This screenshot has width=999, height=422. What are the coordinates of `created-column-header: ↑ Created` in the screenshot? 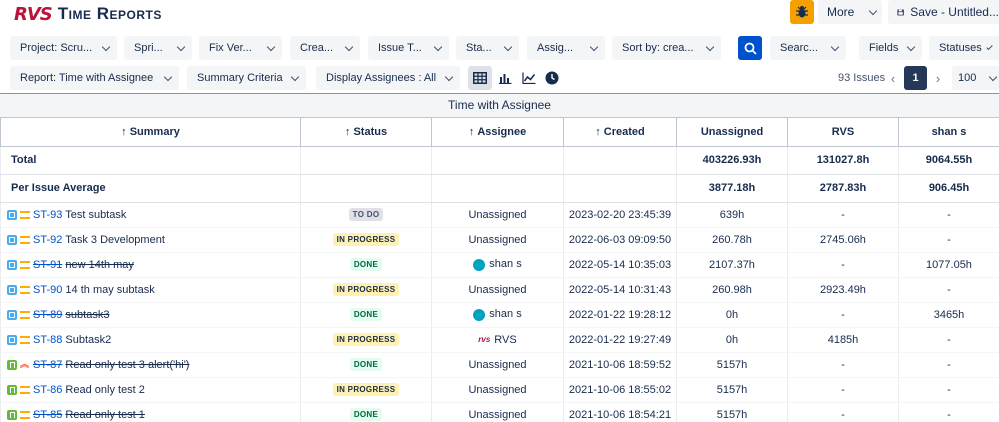 It's located at (620, 132).